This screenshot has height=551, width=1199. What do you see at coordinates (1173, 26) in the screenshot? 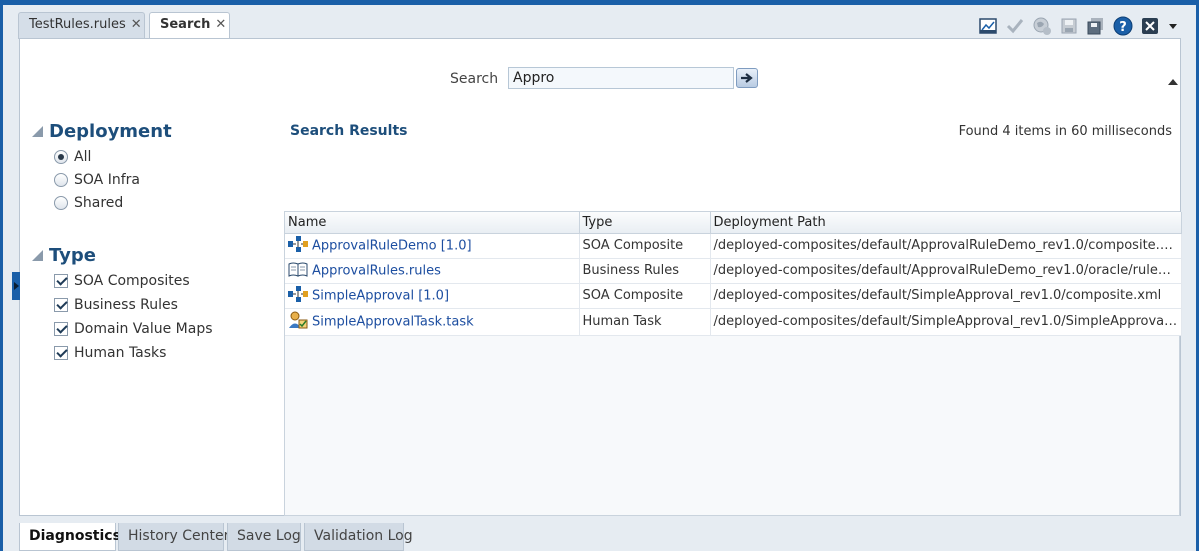
I see `dropdown-arrow-icon` at bounding box center [1173, 26].